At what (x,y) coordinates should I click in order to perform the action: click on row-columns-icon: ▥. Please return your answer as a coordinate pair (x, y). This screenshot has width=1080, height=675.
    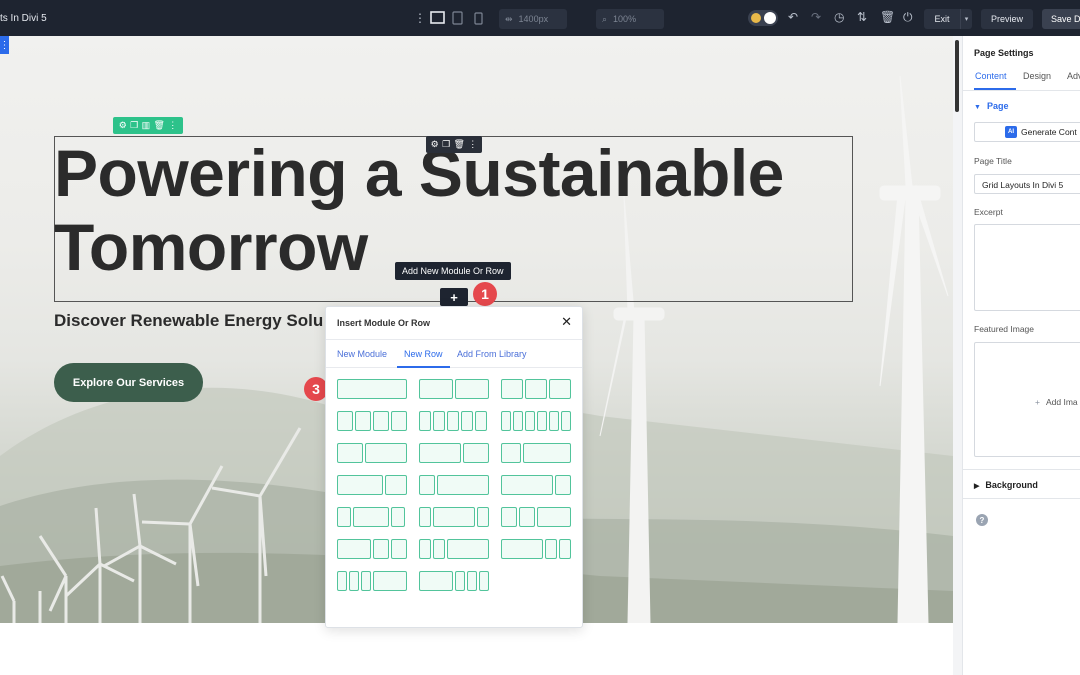
    Looking at the image, I should click on (146, 125).